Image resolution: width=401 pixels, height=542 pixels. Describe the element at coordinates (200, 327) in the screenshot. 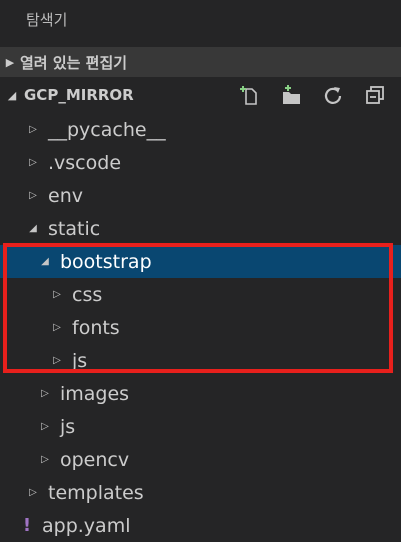

I see `tree-item-fonts: ▷ fonts` at that location.